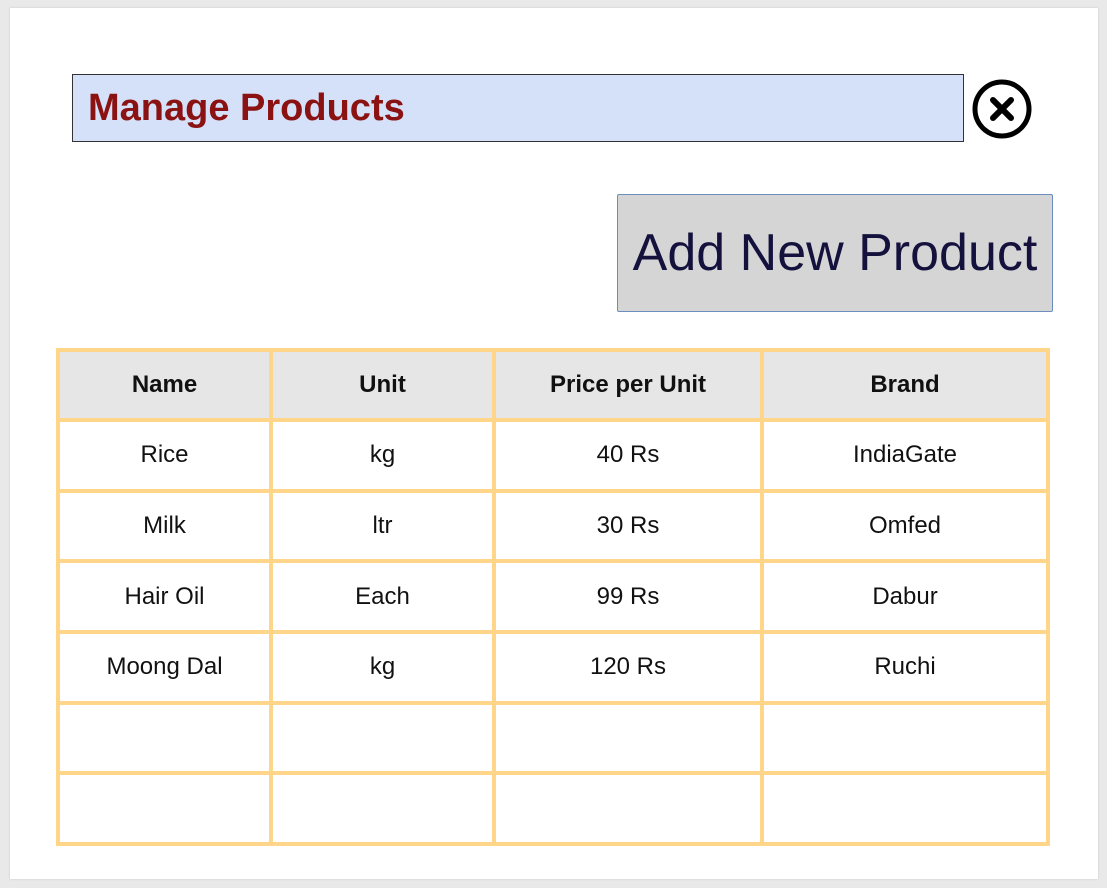  I want to click on title-bar: Manage Products, so click(518, 108).